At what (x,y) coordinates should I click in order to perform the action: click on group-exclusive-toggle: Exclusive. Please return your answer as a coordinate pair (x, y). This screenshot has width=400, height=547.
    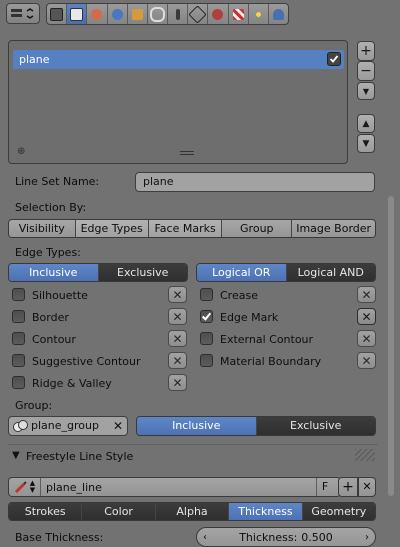
    Looking at the image, I should click on (315, 426).